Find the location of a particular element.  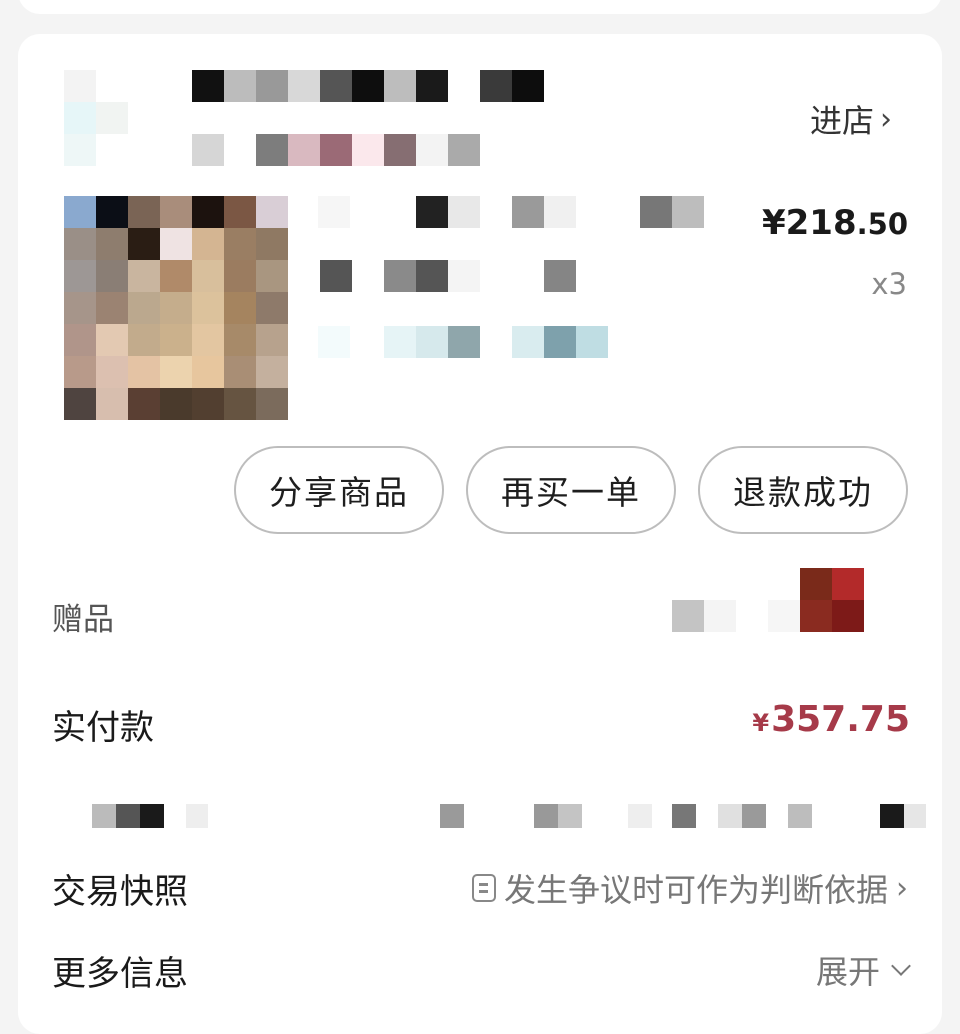

trade-snapshot-note: 发生争议时可作为判断依据 is located at coordinates (695, 890).